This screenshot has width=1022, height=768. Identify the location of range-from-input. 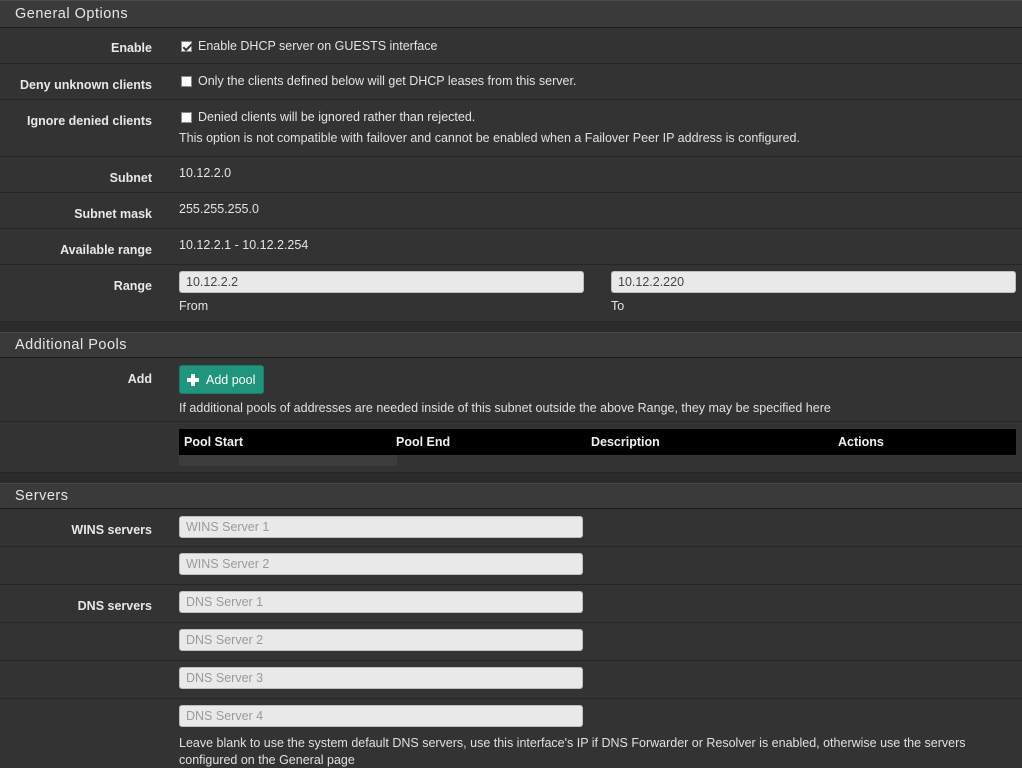
(381, 282).